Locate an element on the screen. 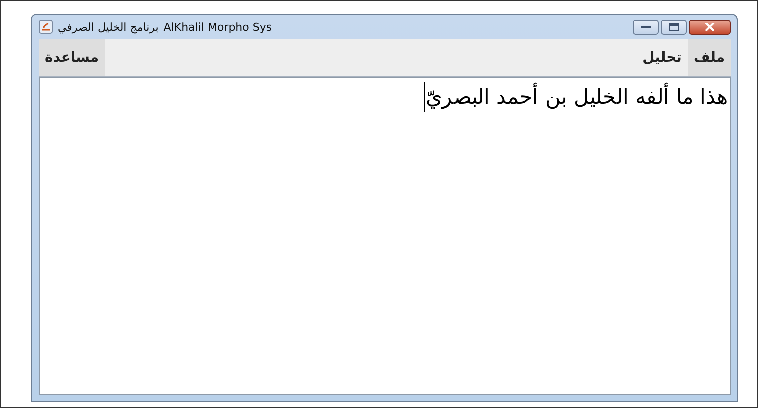  minimize-icon is located at coordinates (646, 27).